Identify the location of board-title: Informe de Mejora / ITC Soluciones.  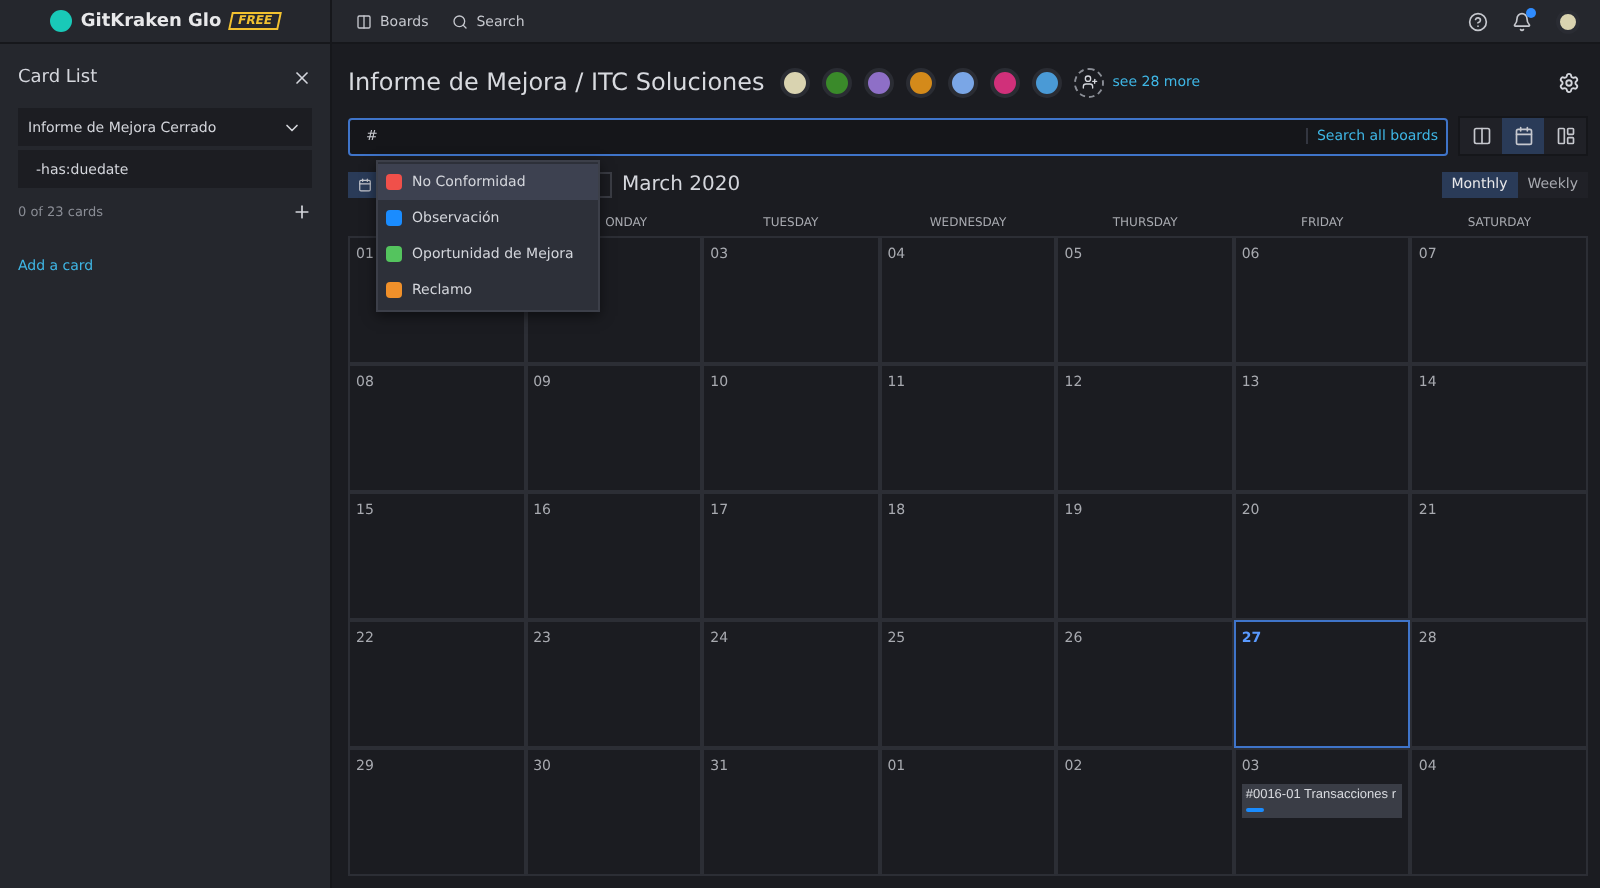
(556, 82).